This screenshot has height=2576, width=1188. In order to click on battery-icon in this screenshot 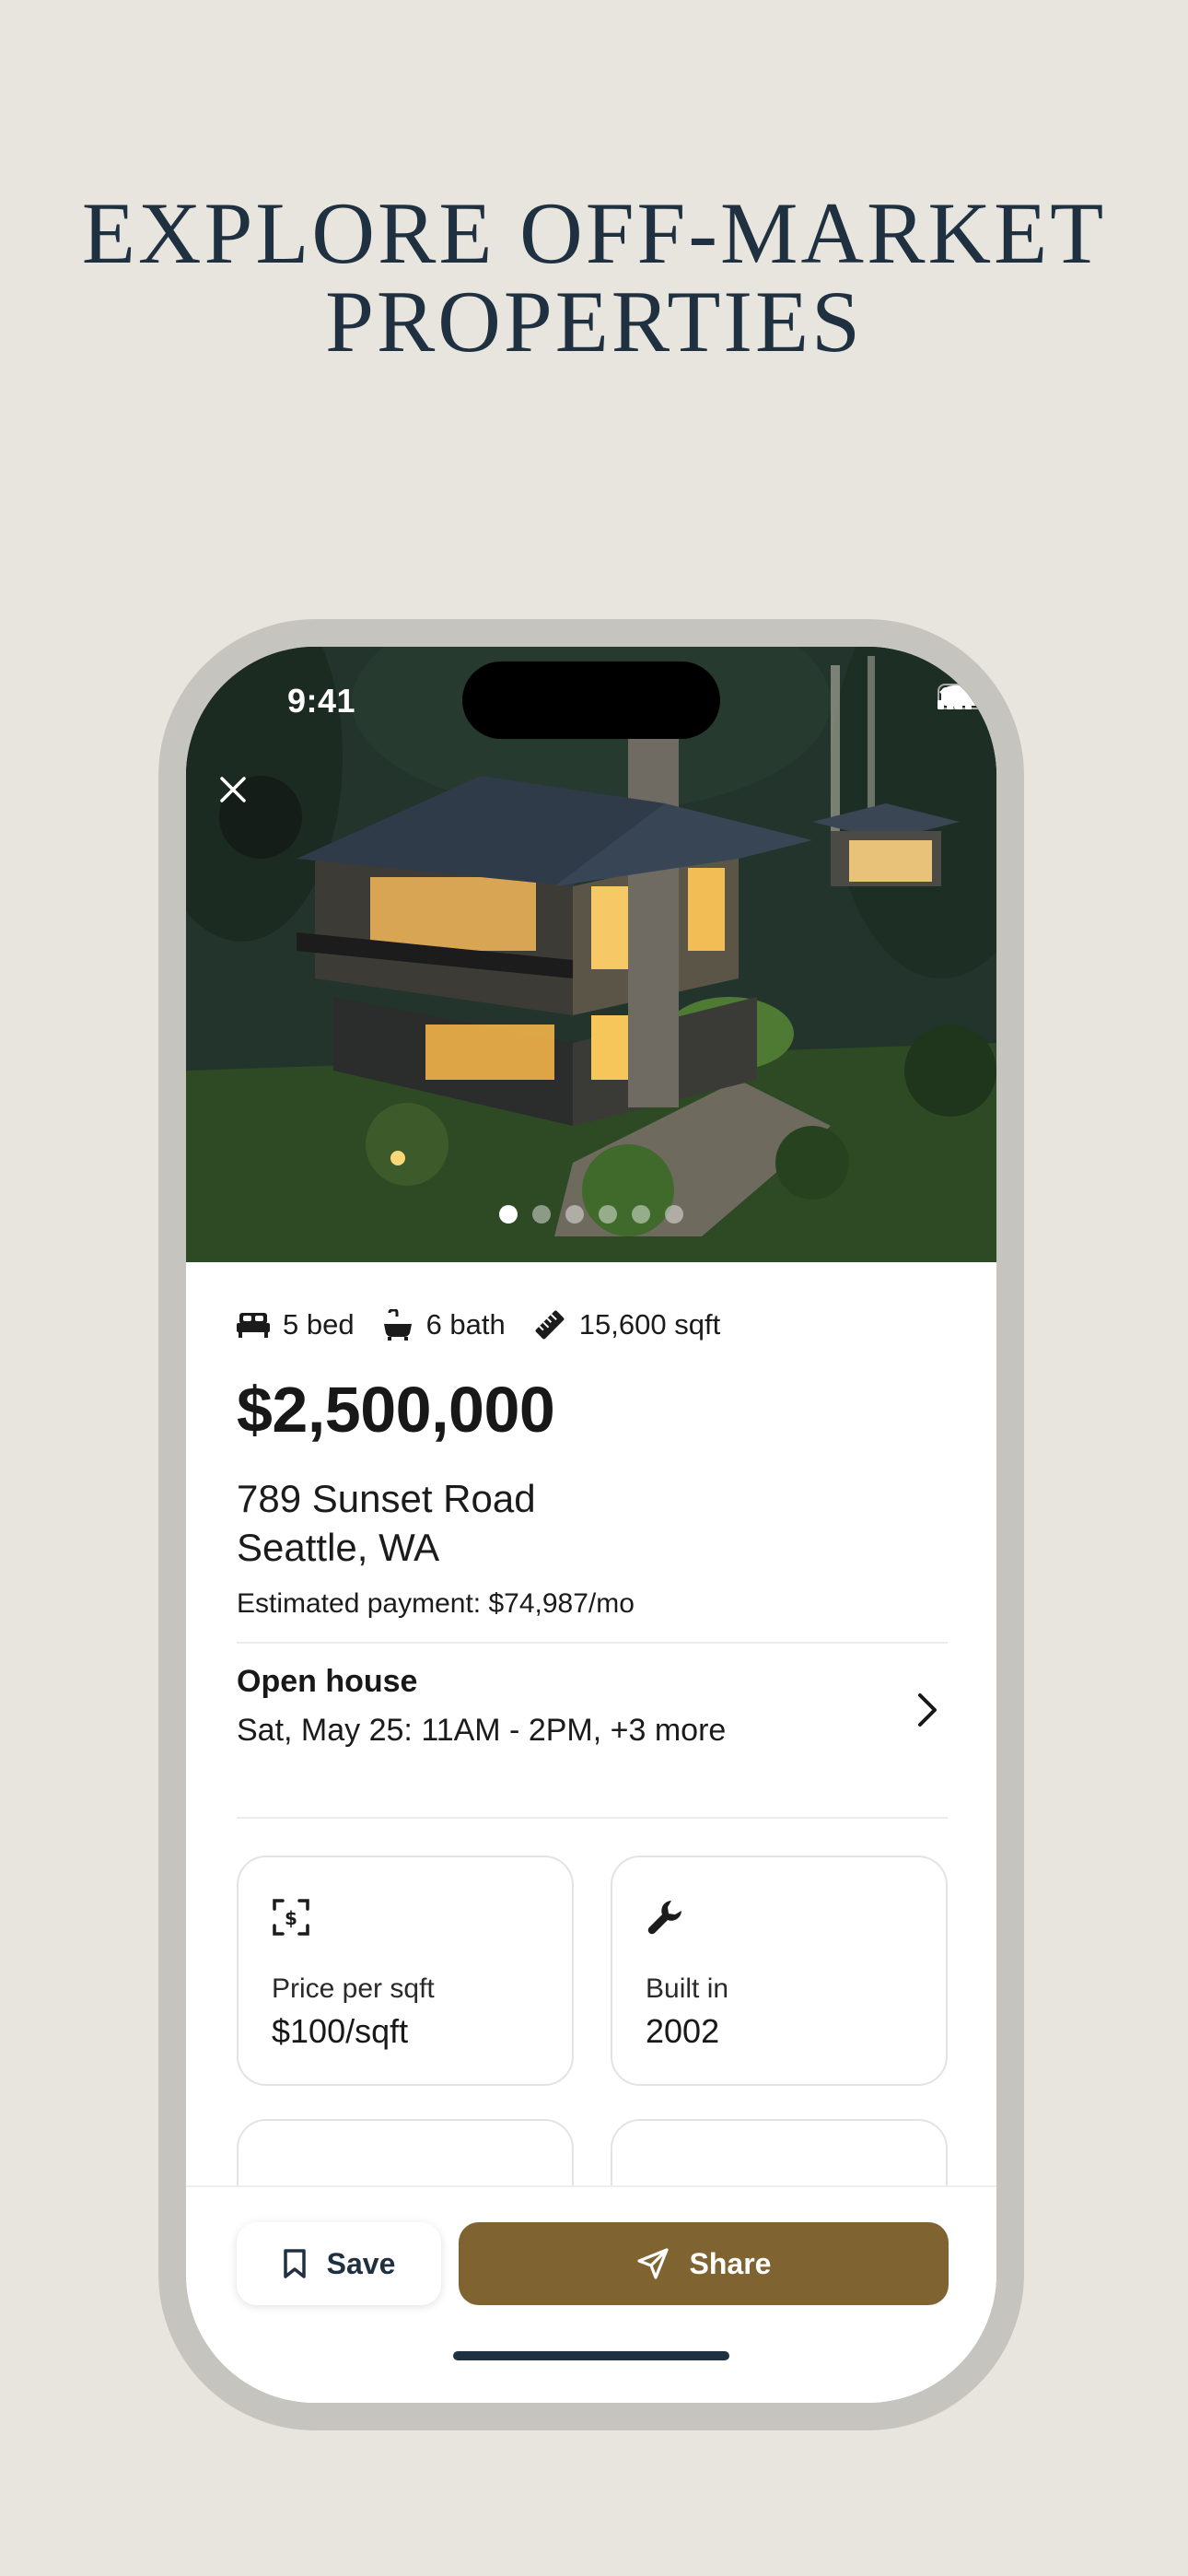, I will do `click(964, 696)`.